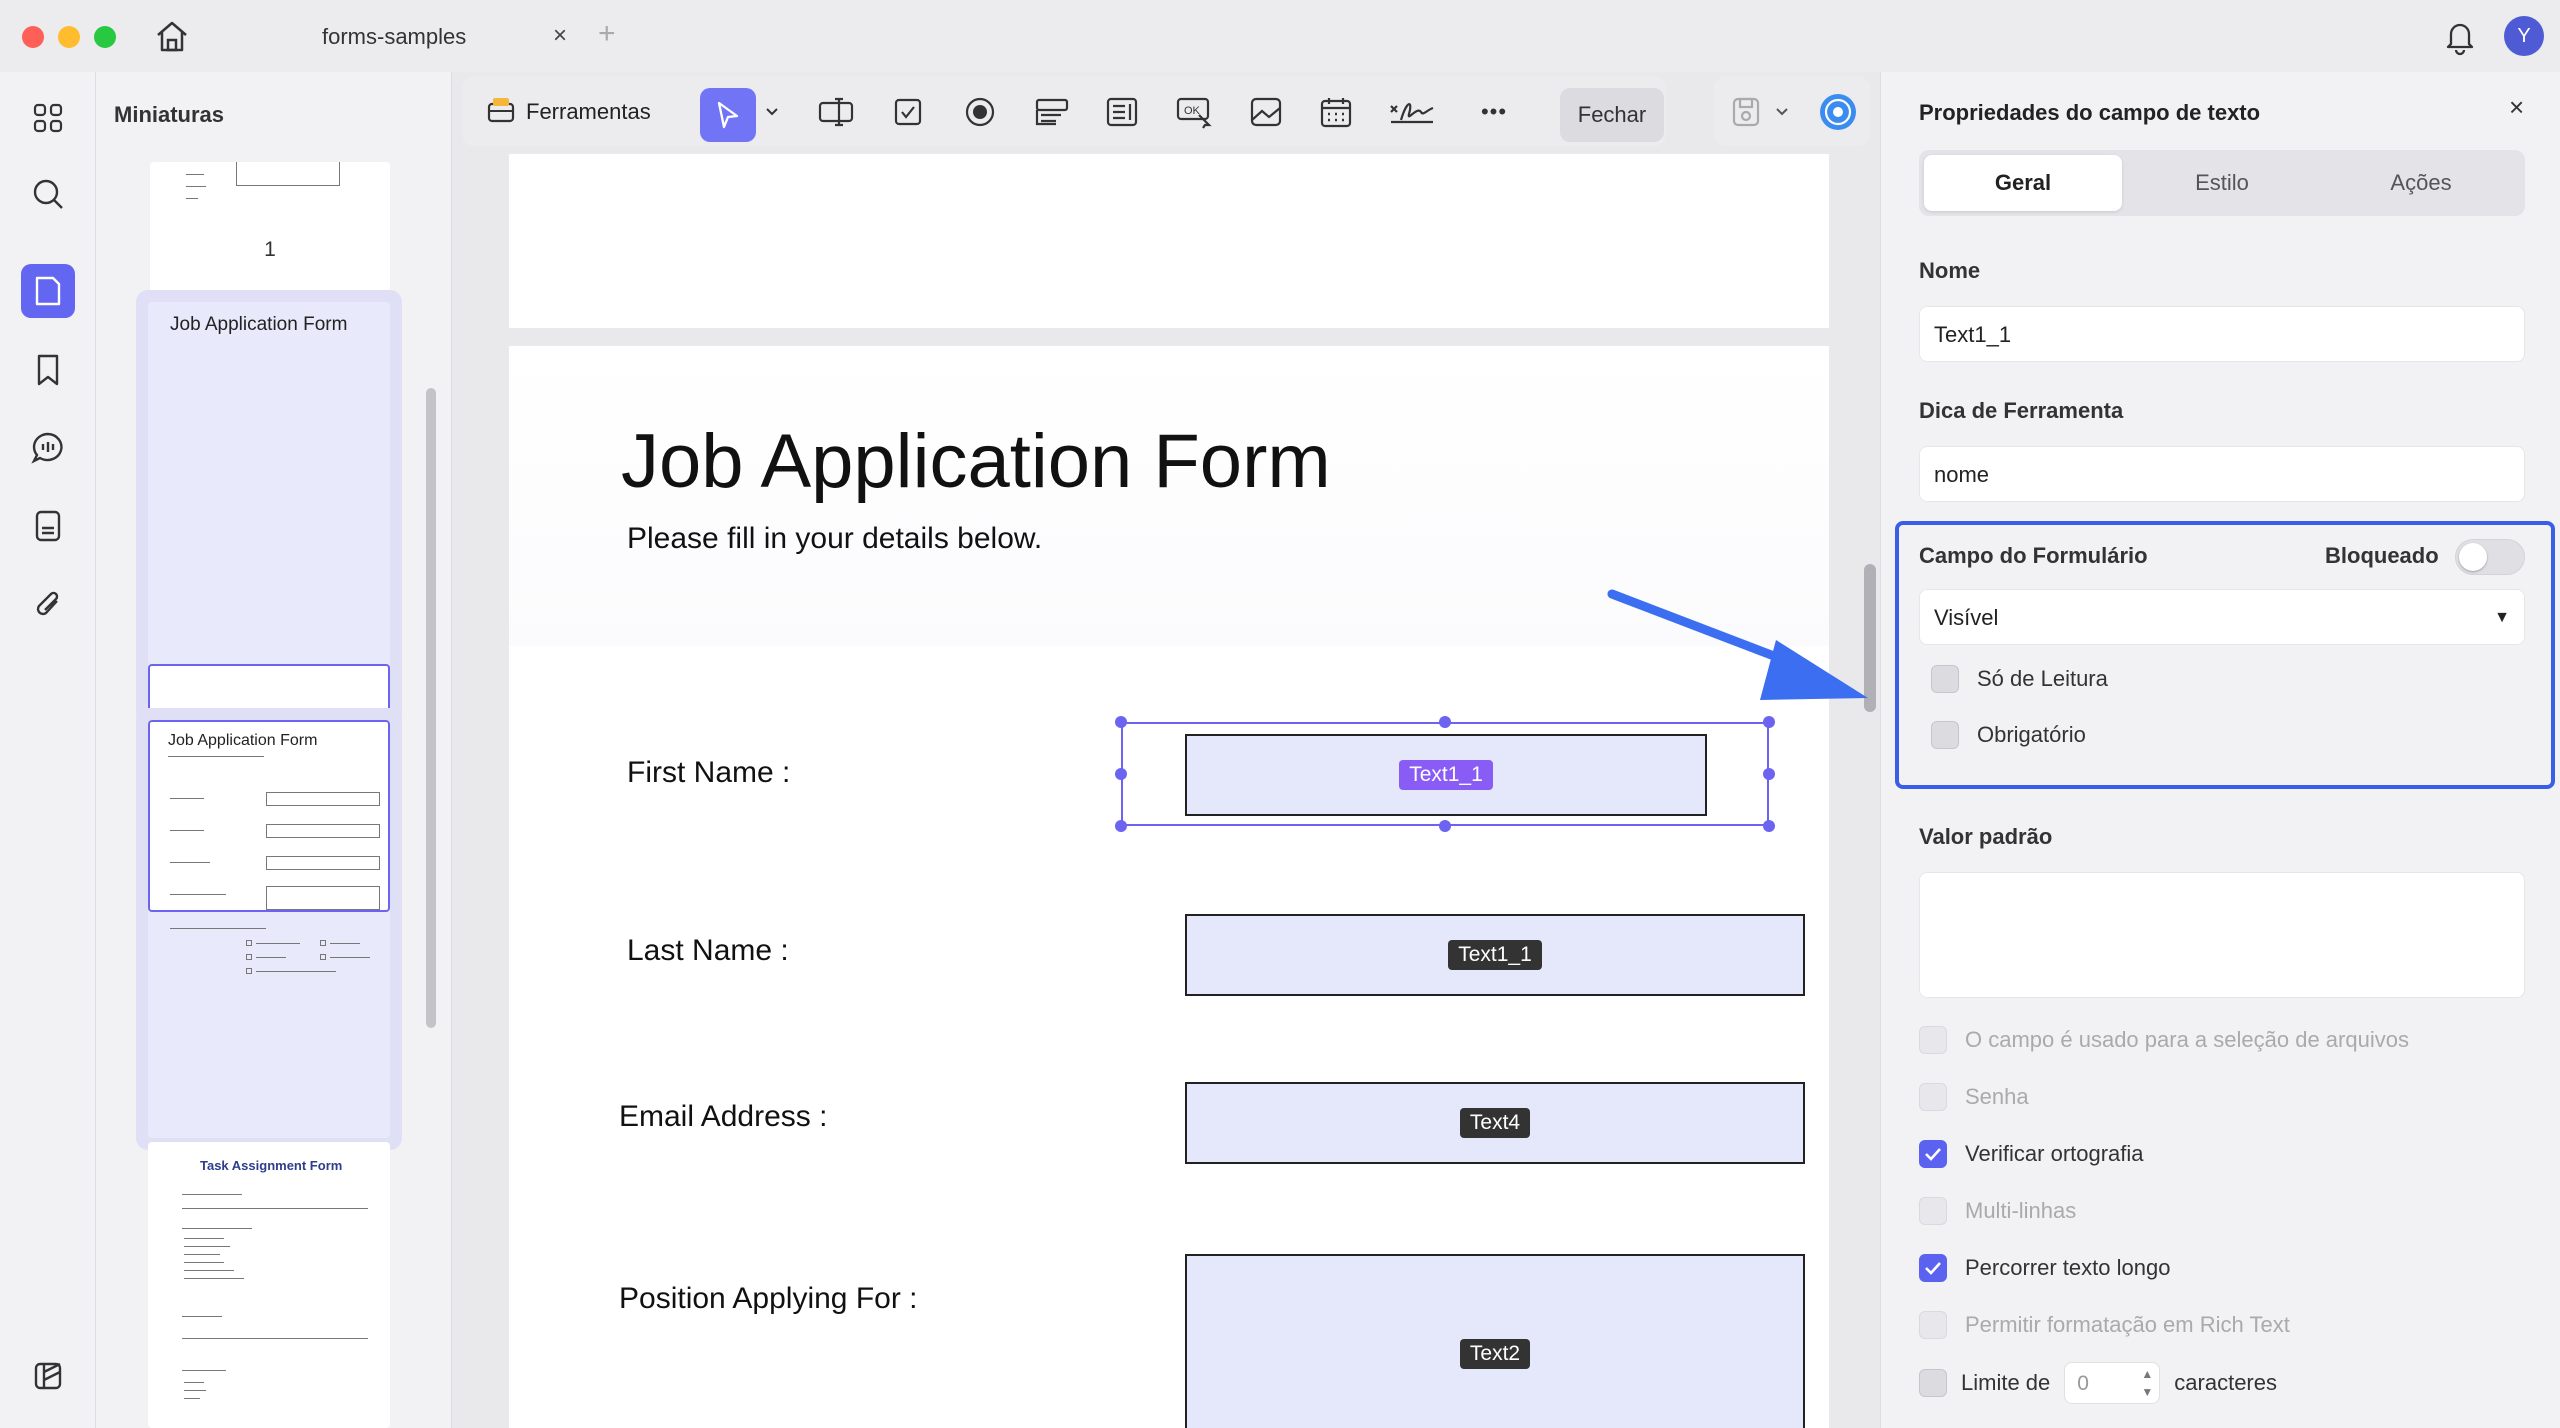 This screenshot has width=2560, height=1428. What do you see at coordinates (2019, 679) in the screenshot?
I see `readonly-option: Só de Leitura` at bounding box center [2019, 679].